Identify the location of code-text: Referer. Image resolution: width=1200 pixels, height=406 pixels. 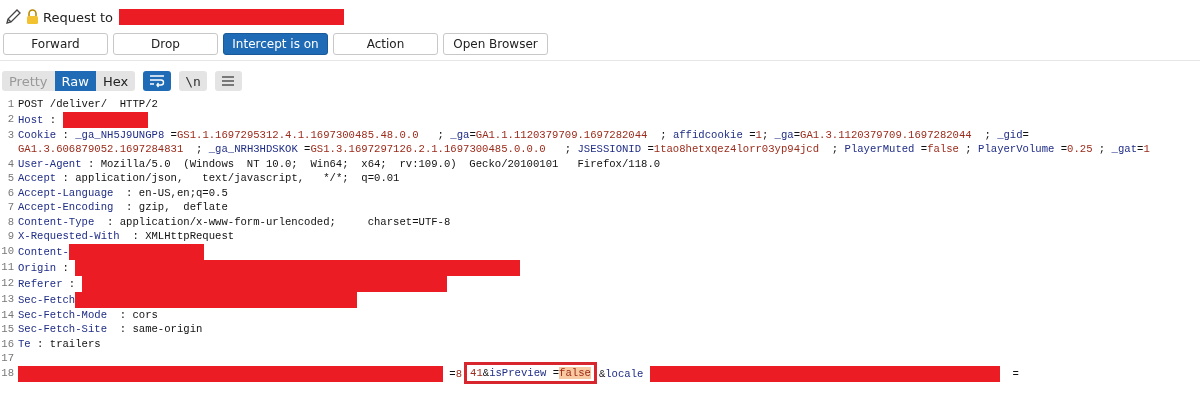
(40, 283).